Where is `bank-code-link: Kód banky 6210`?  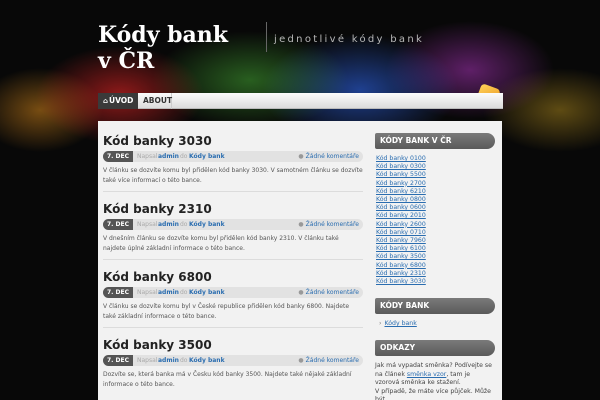 bank-code-link: Kód banky 6210 is located at coordinates (401, 191).